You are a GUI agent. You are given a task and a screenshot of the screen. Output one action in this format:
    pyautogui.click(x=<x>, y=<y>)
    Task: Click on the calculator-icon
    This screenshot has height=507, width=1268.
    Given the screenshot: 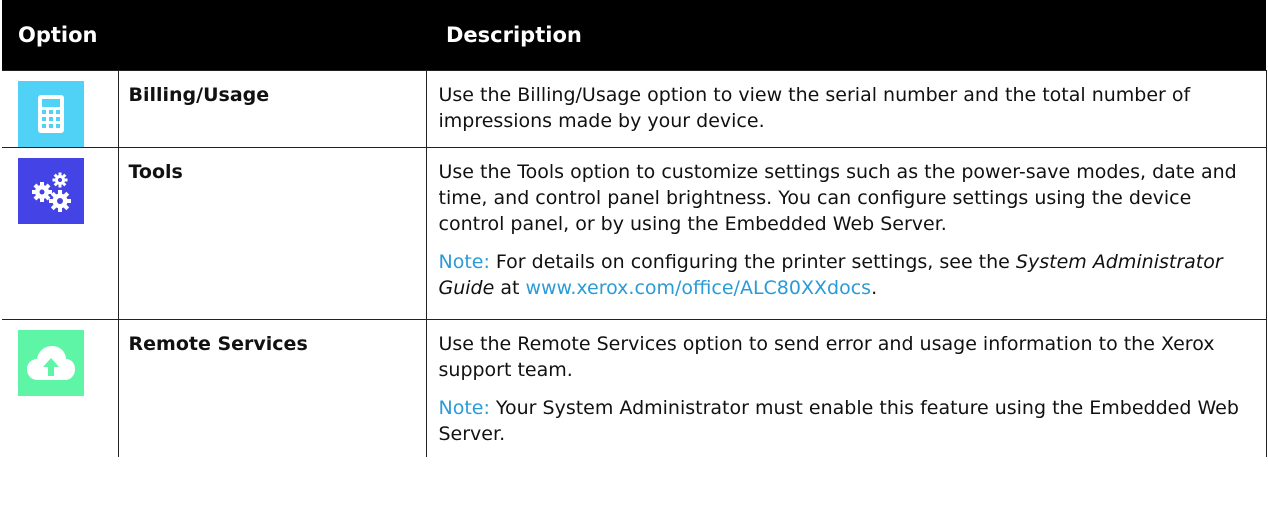 What is the action you would take?
    pyautogui.click(x=51, y=114)
    